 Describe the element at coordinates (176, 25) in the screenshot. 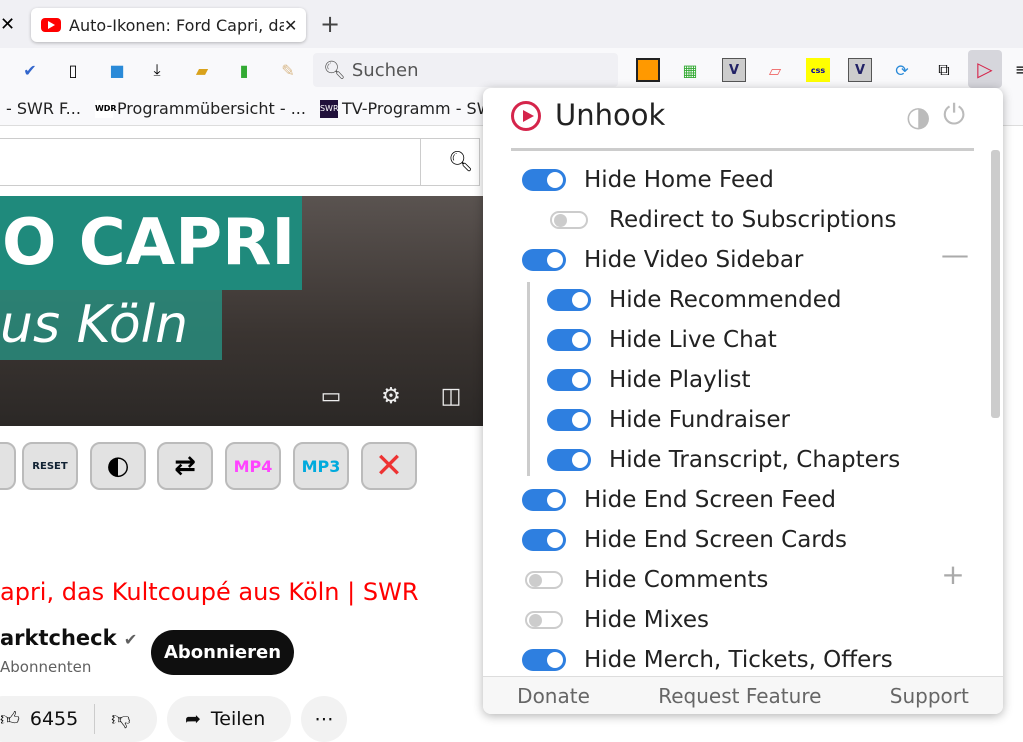

I see `tab-title: Auto-Ikonen: Ford Capri, da` at that location.